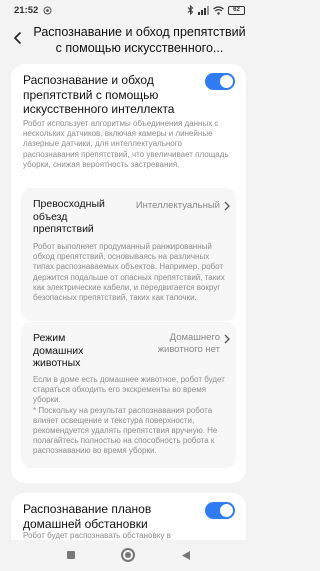 This screenshot has width=320, height=571. Describe the element at coordinates (128, 10) in the screenshot. I see `status-bar: 21:52 62` at that location.